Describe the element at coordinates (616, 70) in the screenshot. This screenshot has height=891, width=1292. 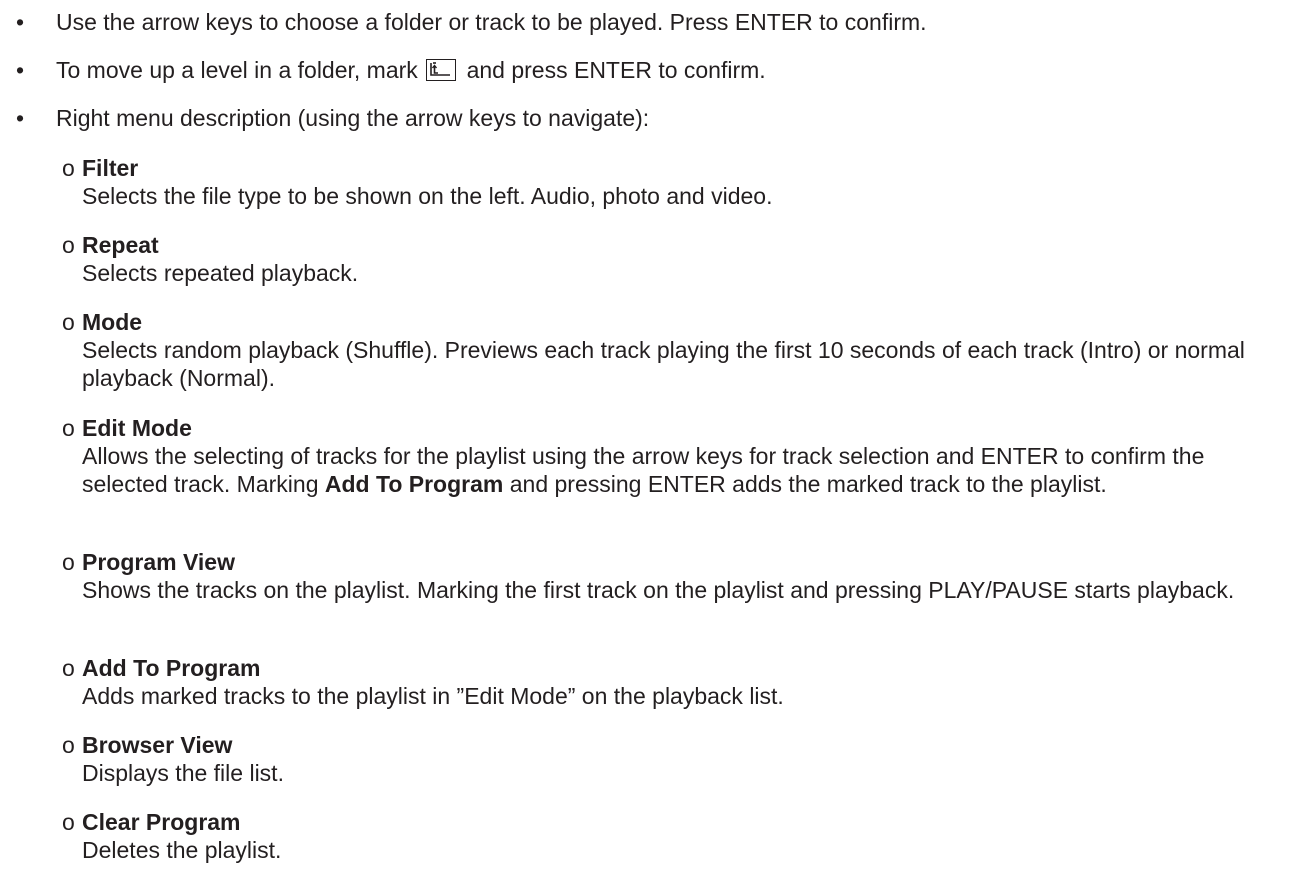
I see `bullet-text-after: and press ENTER to confirm.` at that location.